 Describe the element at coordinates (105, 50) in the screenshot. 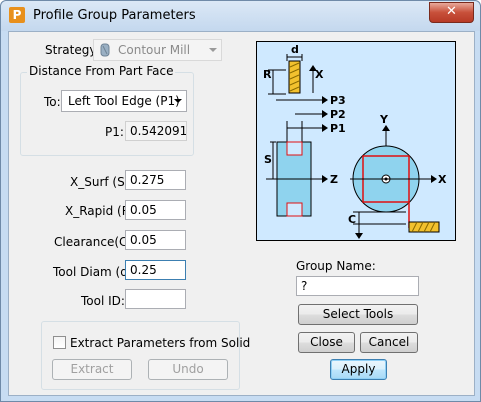

I see `contour-mill-icon` at that location.